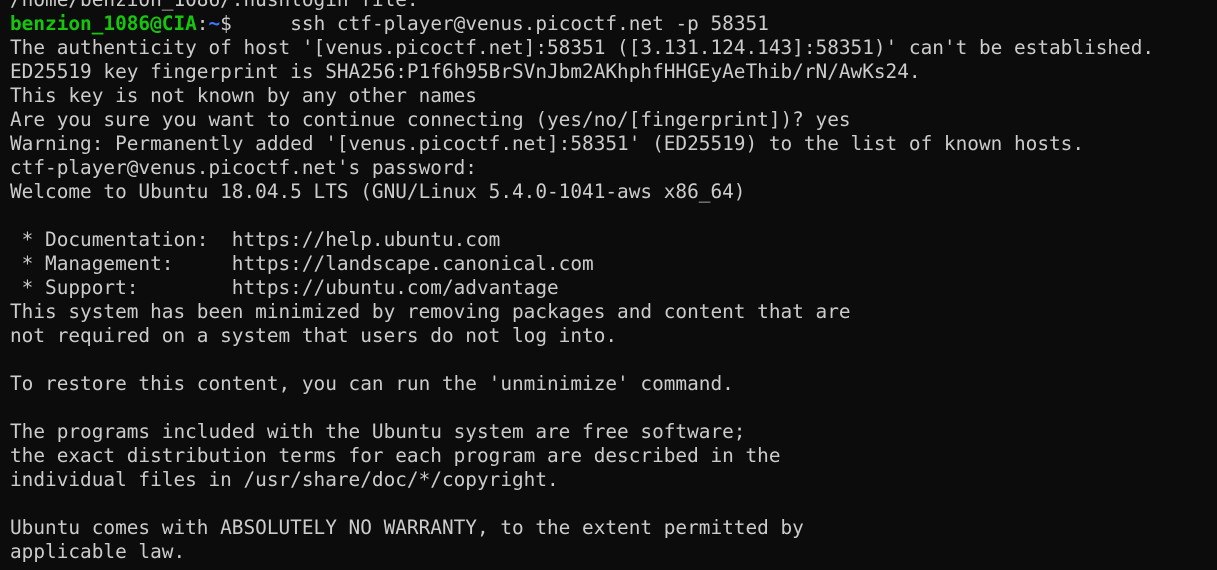 Image resolution: width=1217 pixels, height=570 pixels. I want to click on terminal-line: * Documentation: https://help.ubuntu.com, so click(255, 239).